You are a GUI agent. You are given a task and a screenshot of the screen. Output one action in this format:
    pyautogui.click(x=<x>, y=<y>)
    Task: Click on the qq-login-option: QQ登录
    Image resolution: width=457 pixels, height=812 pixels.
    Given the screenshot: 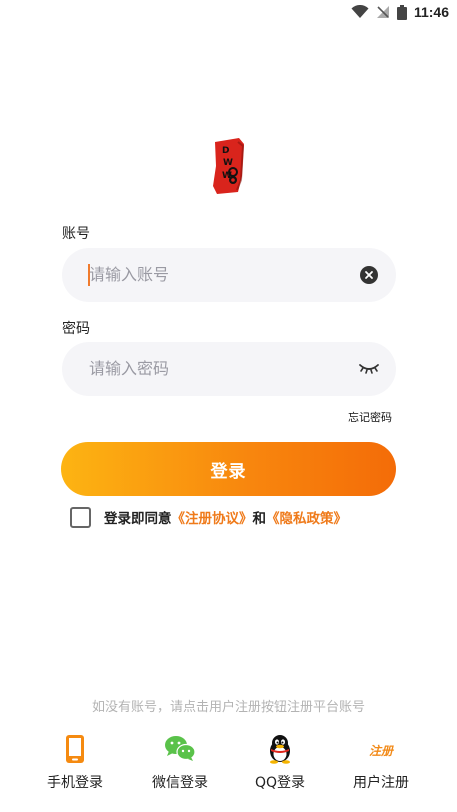 What is the action you would take?
    pyautogui.click(x=280, y=765)
    